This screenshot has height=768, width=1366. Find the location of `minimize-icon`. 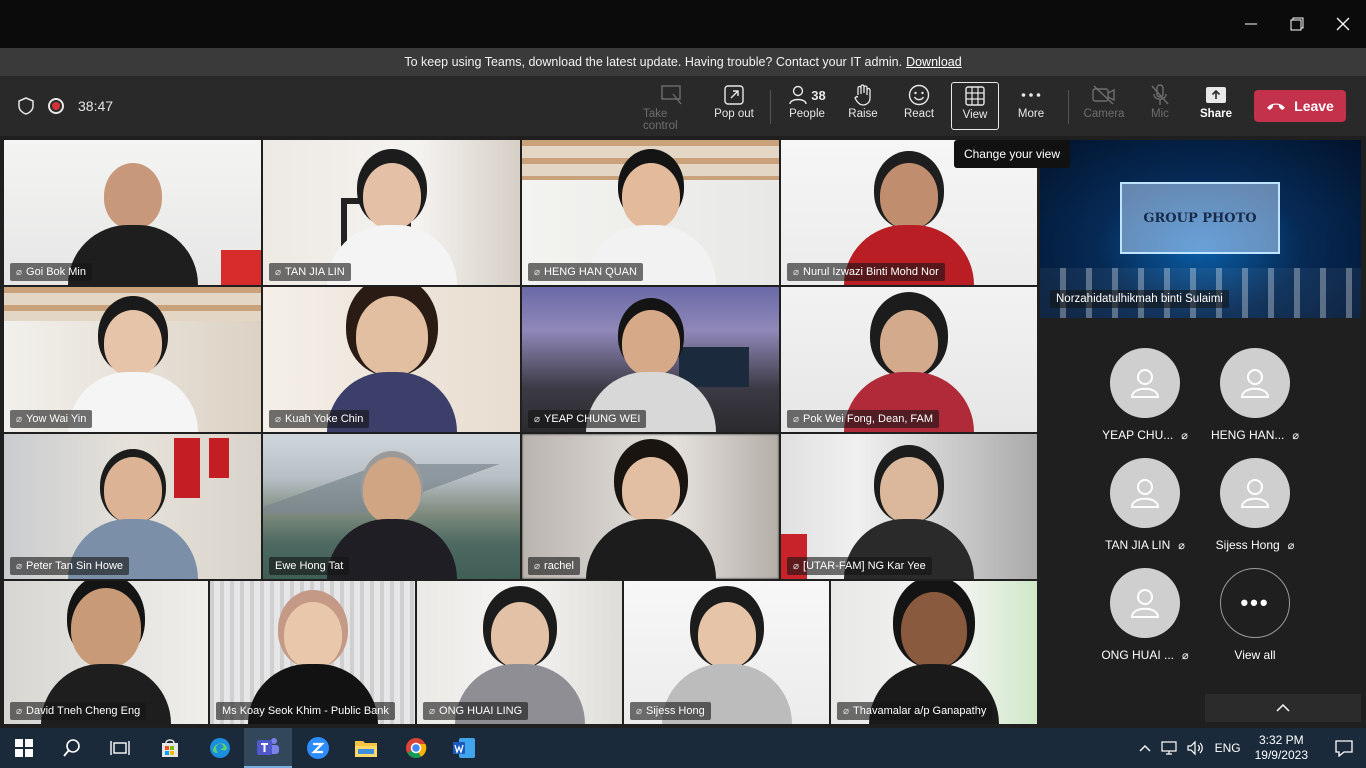

minimize-icon is located at coordinates (1251, 24).